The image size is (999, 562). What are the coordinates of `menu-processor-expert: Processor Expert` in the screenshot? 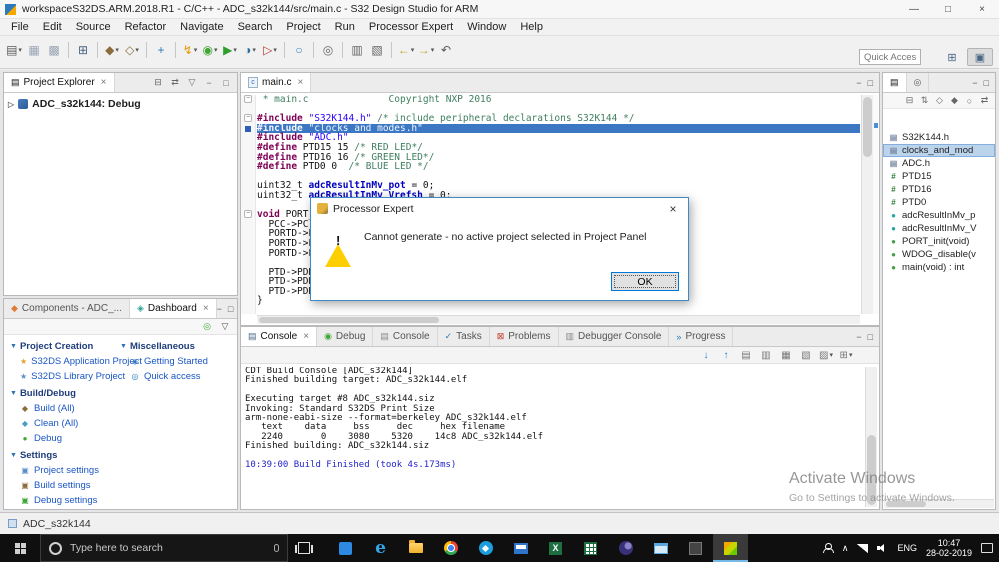 It's located at (411, 27).